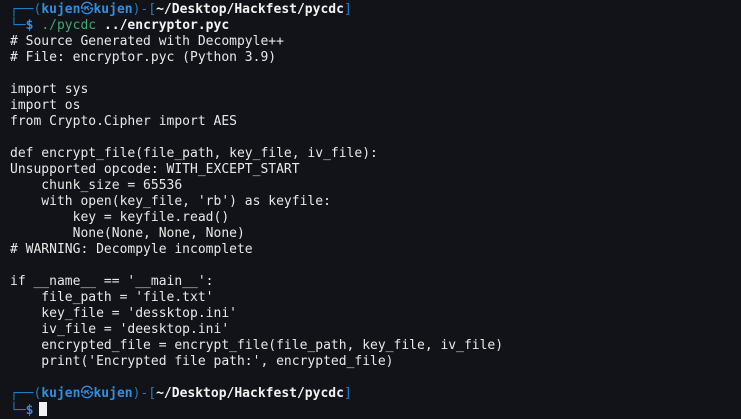 This screenshot has width=741, height=419. What do you see at coordinates (69, 25) in the screenshot?
I see `command-name: ./pycdc` at bounding box center [69, 25].